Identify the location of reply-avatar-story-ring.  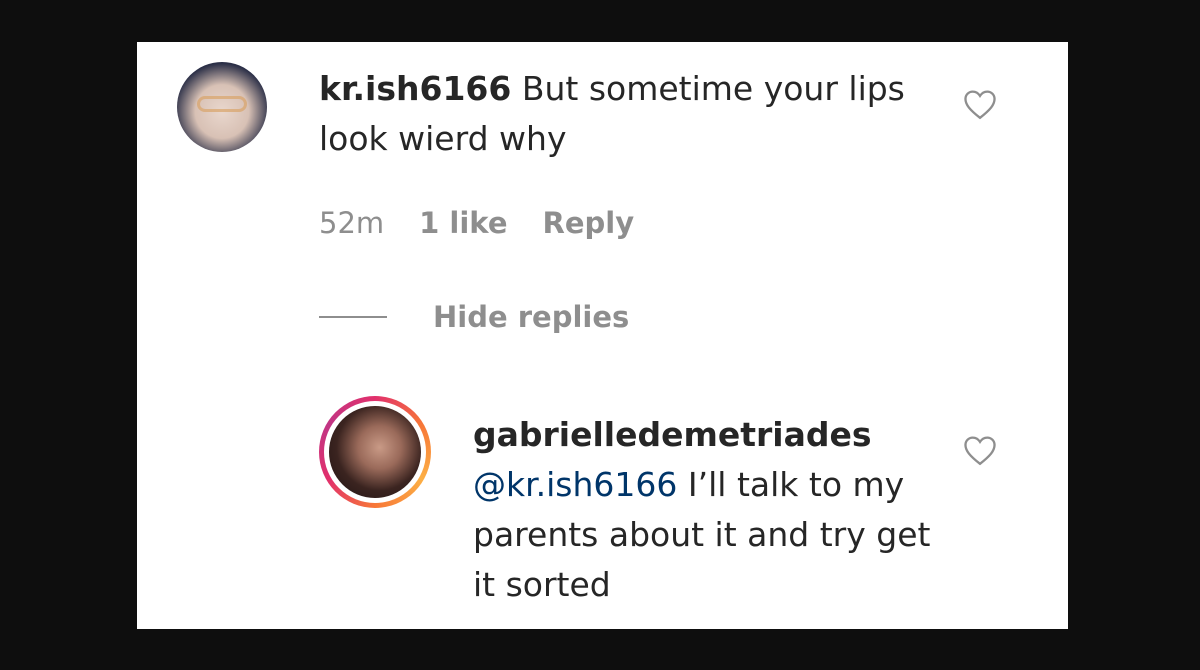
(375, 452).